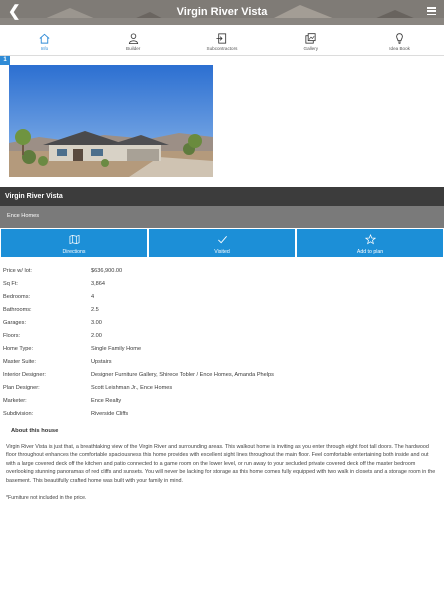 The width and height of the screenshot is (444, 592). Describe the element at coordinates (18, 349) in the screenshot. I see `detail-key: Home Type:` at that location.